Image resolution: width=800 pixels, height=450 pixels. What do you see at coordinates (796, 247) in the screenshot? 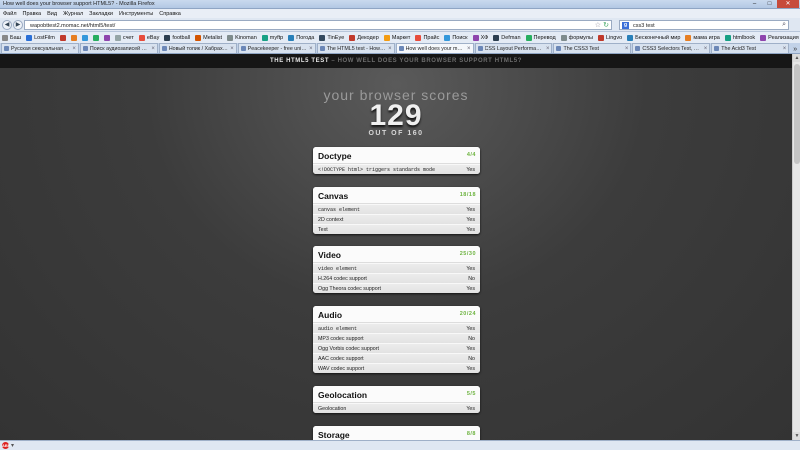
I see `page-scrollbar: ▲ ▼` at bounding box center [796, 247].